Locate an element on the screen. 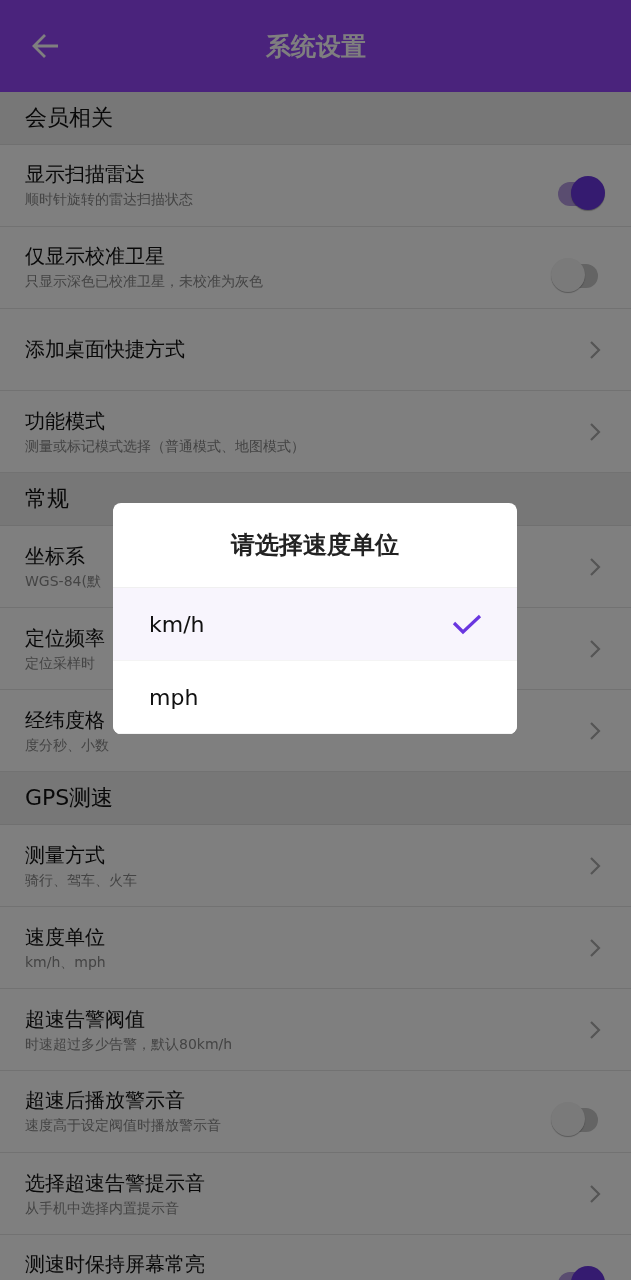 This screenshot has width=631, height=1280. row-subtitle: km/h、mph is located at coordinates (65, 962).